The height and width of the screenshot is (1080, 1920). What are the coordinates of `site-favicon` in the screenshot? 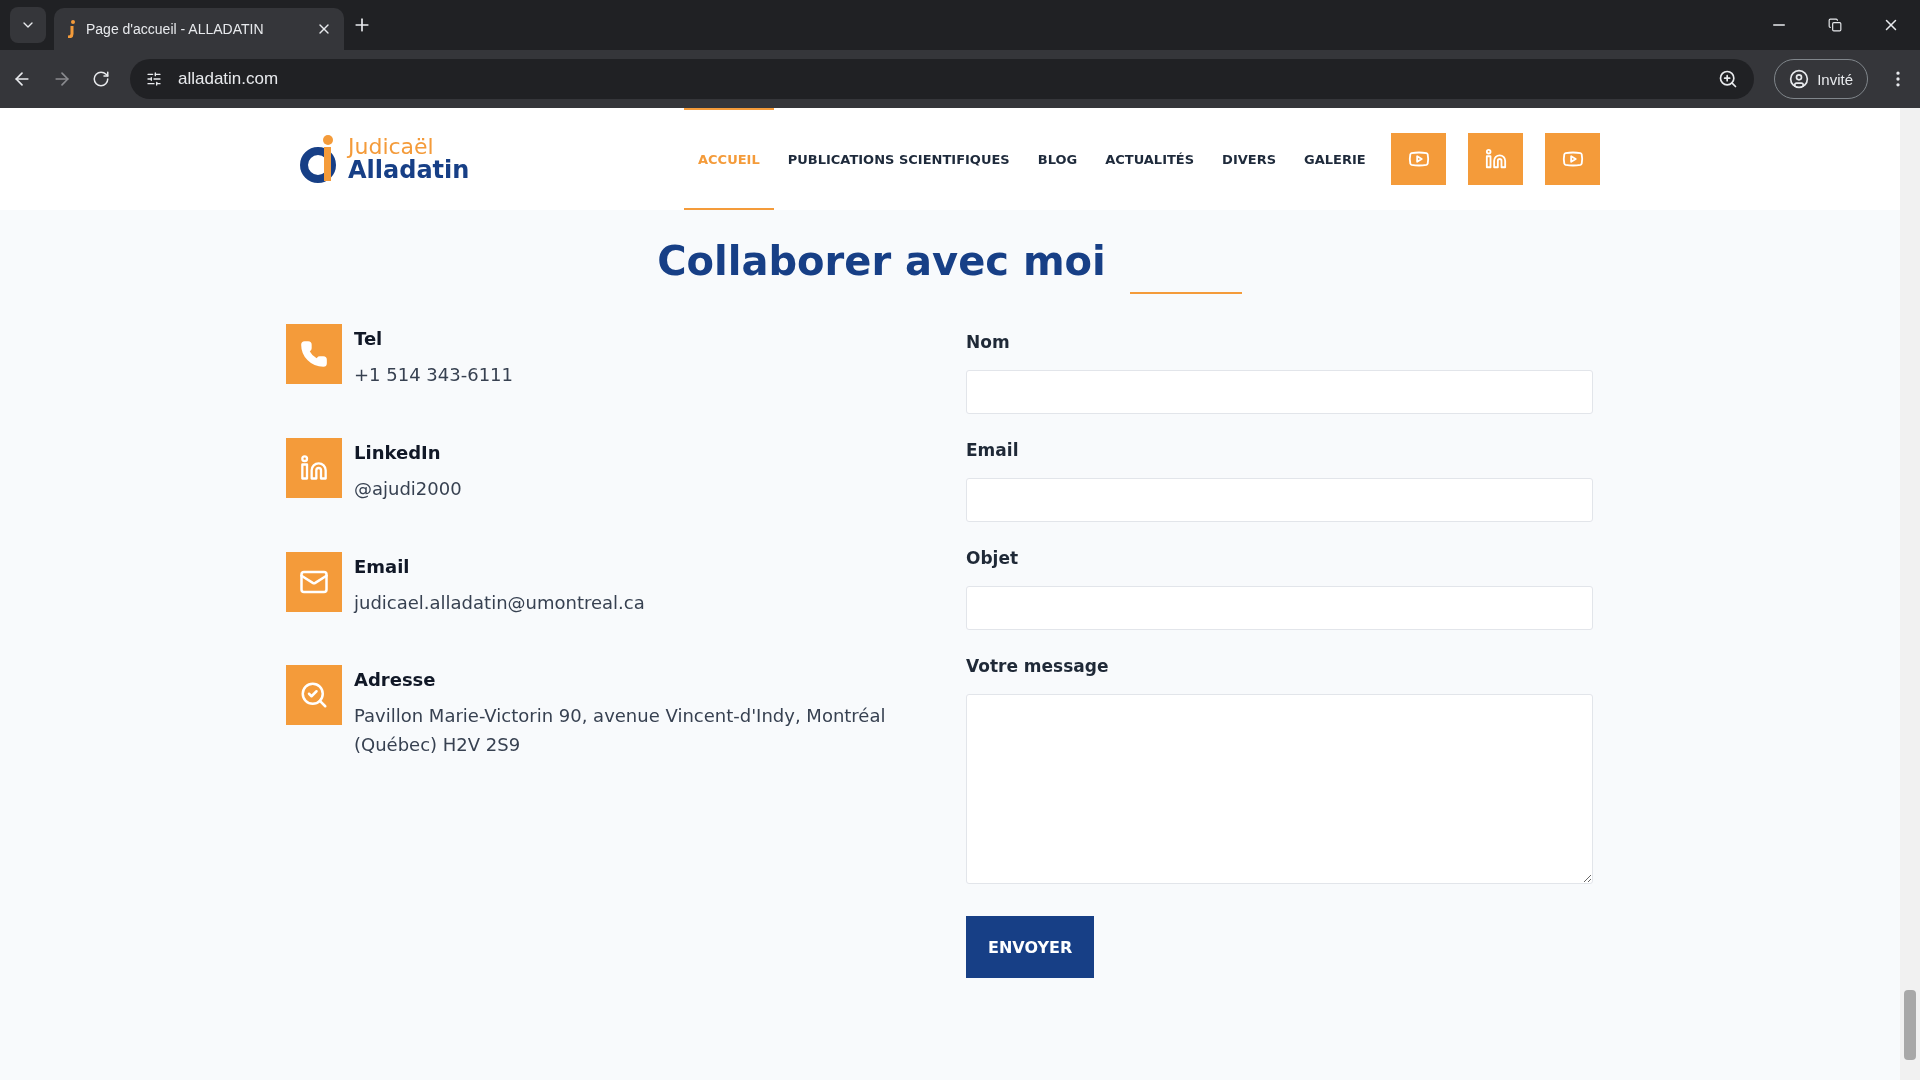 It's located at (71, 29).